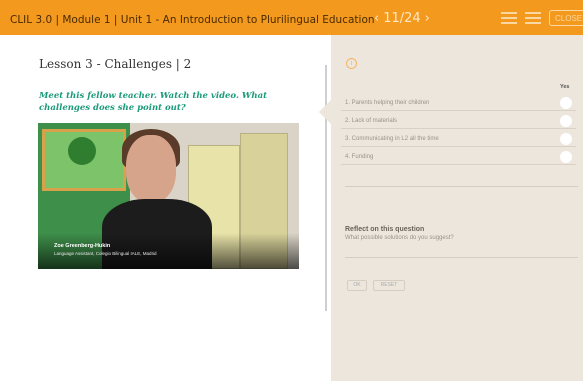  Describe the element at coordinates (565, 87) in the screenshot. I see `column-header-yes: Yes` at that location.